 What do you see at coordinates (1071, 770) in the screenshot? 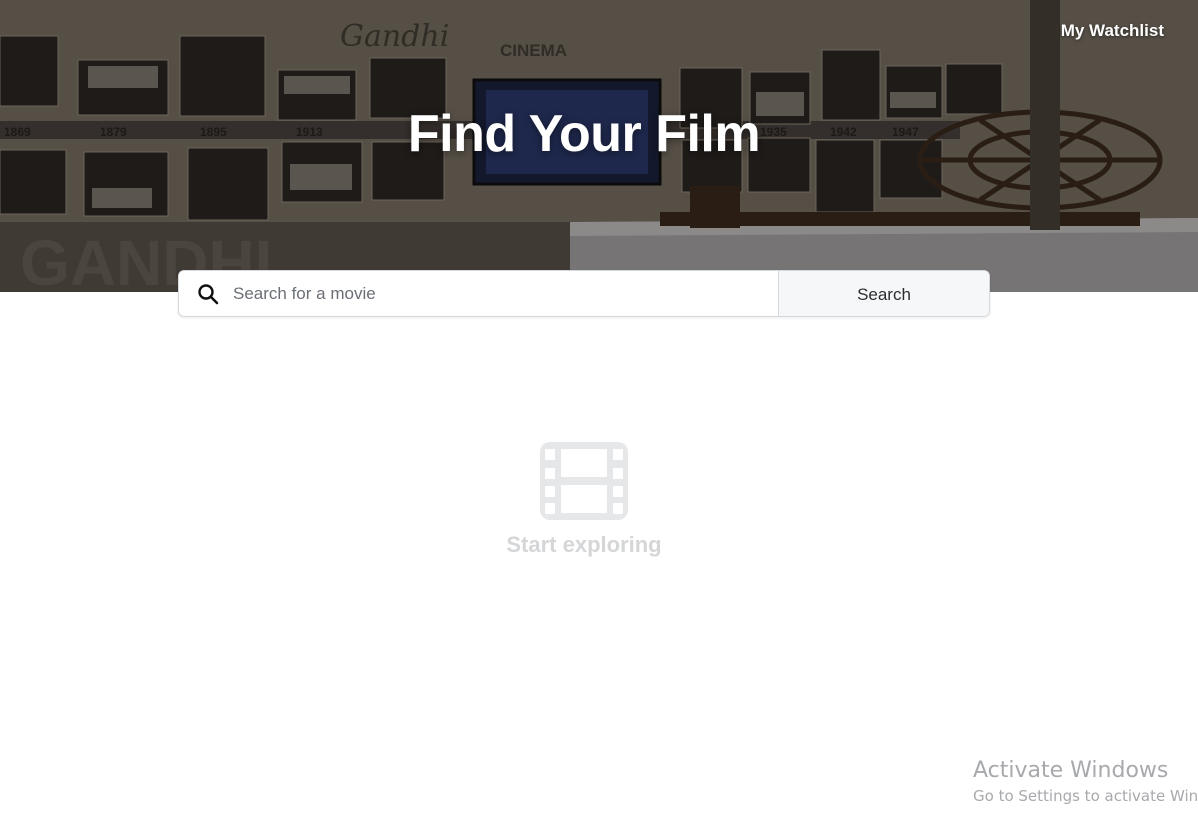
I see `watermark-title: Activate Windows` at bounding box center [1071, 770].